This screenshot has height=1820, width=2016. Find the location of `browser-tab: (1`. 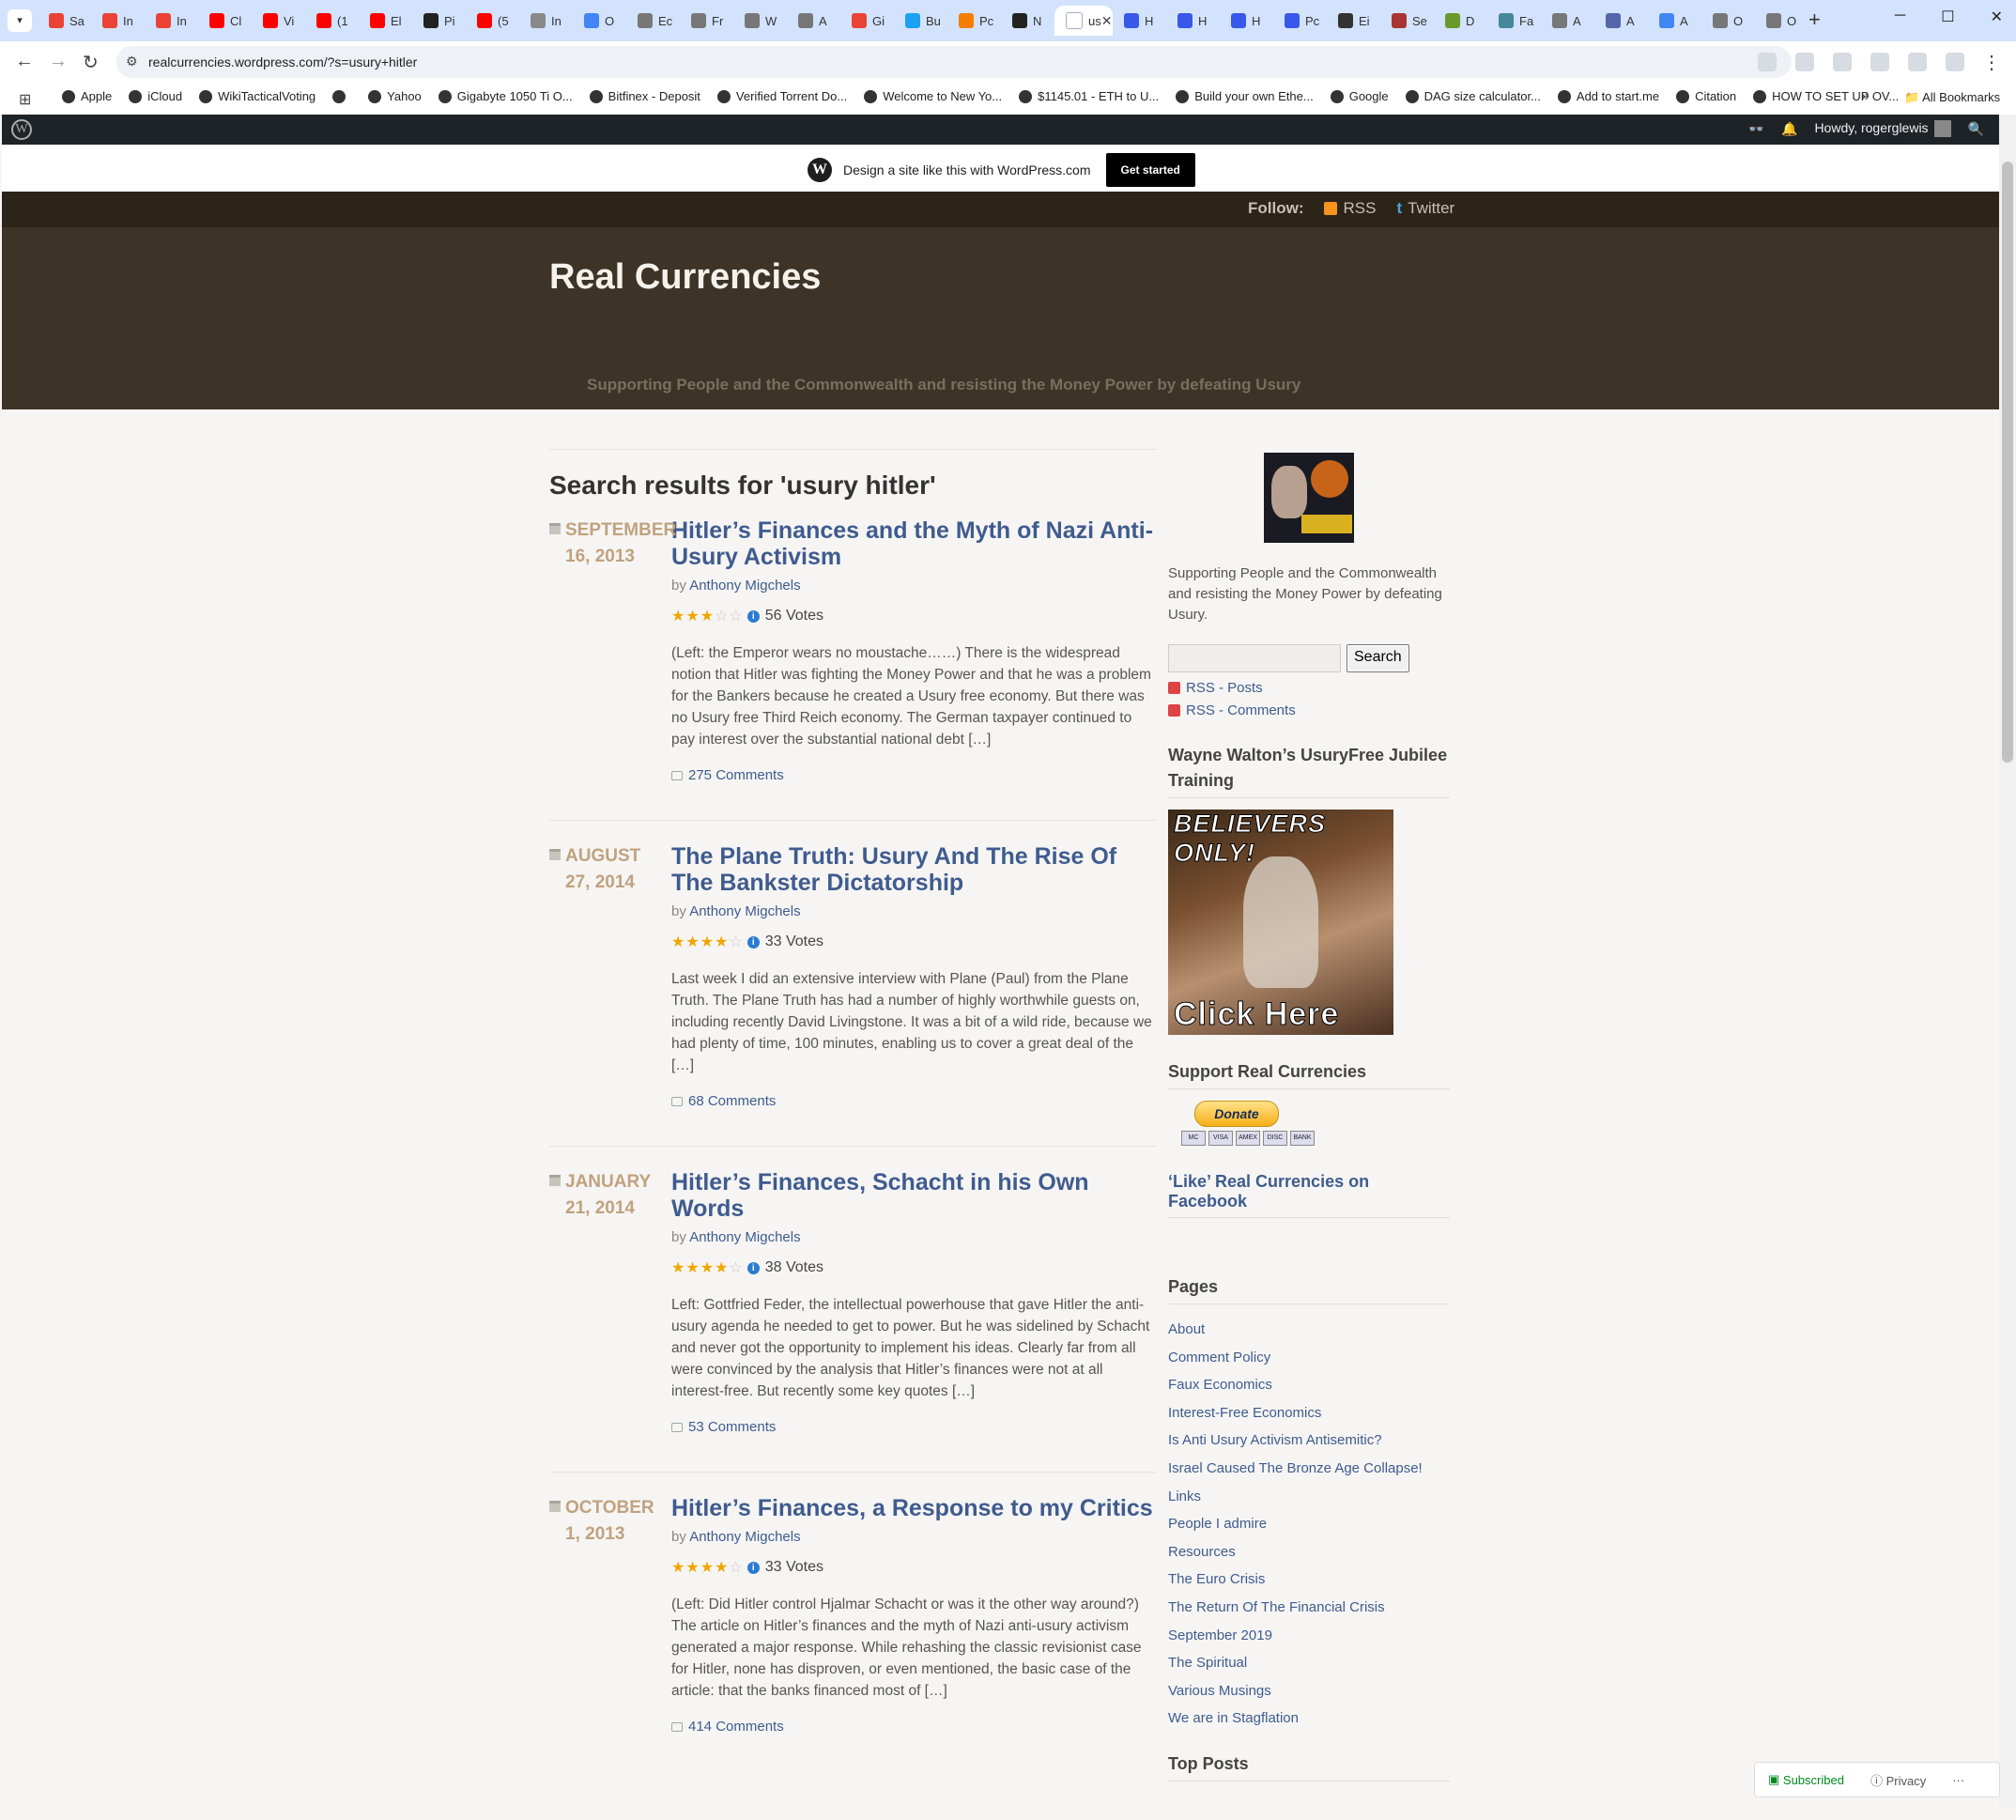

browser-tab: (1 is located at coordinates (332, 21).